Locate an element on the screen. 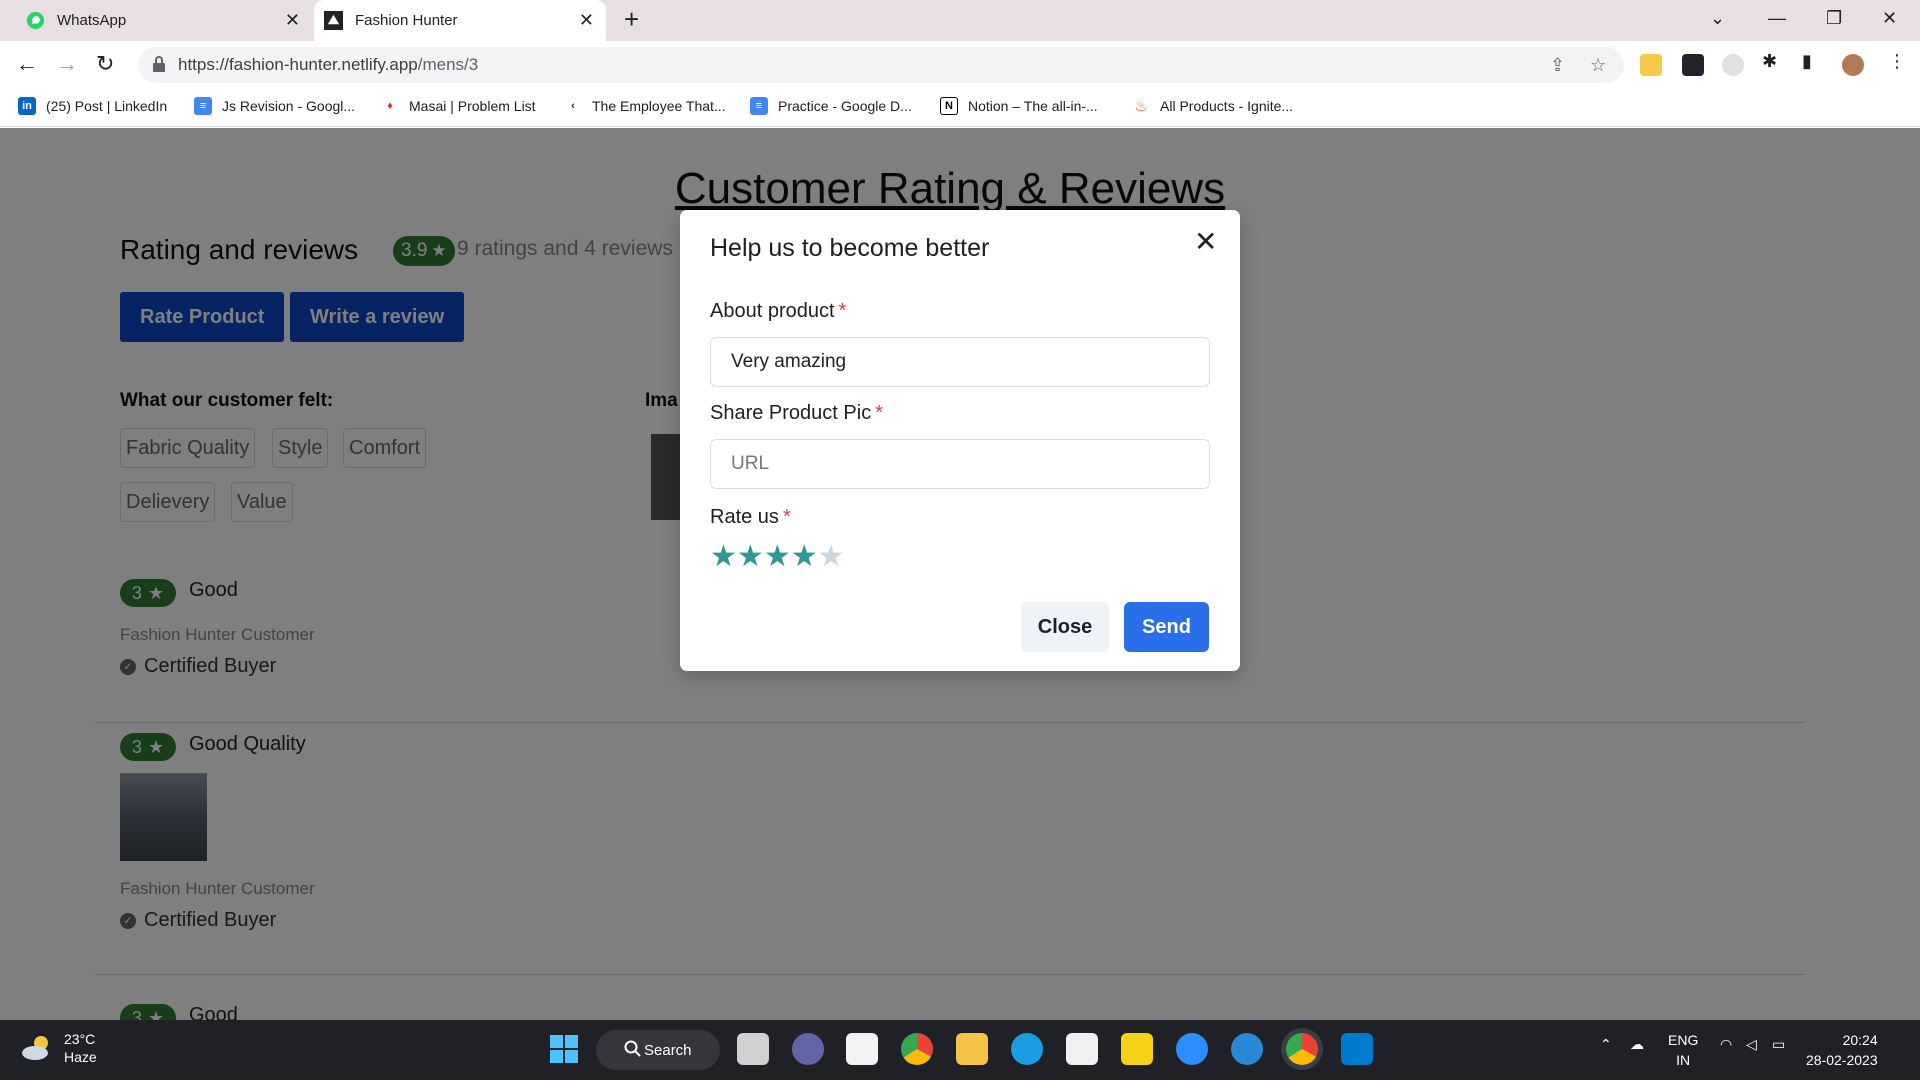  chrome-active-icon is located at coordinates (1302, 1049).